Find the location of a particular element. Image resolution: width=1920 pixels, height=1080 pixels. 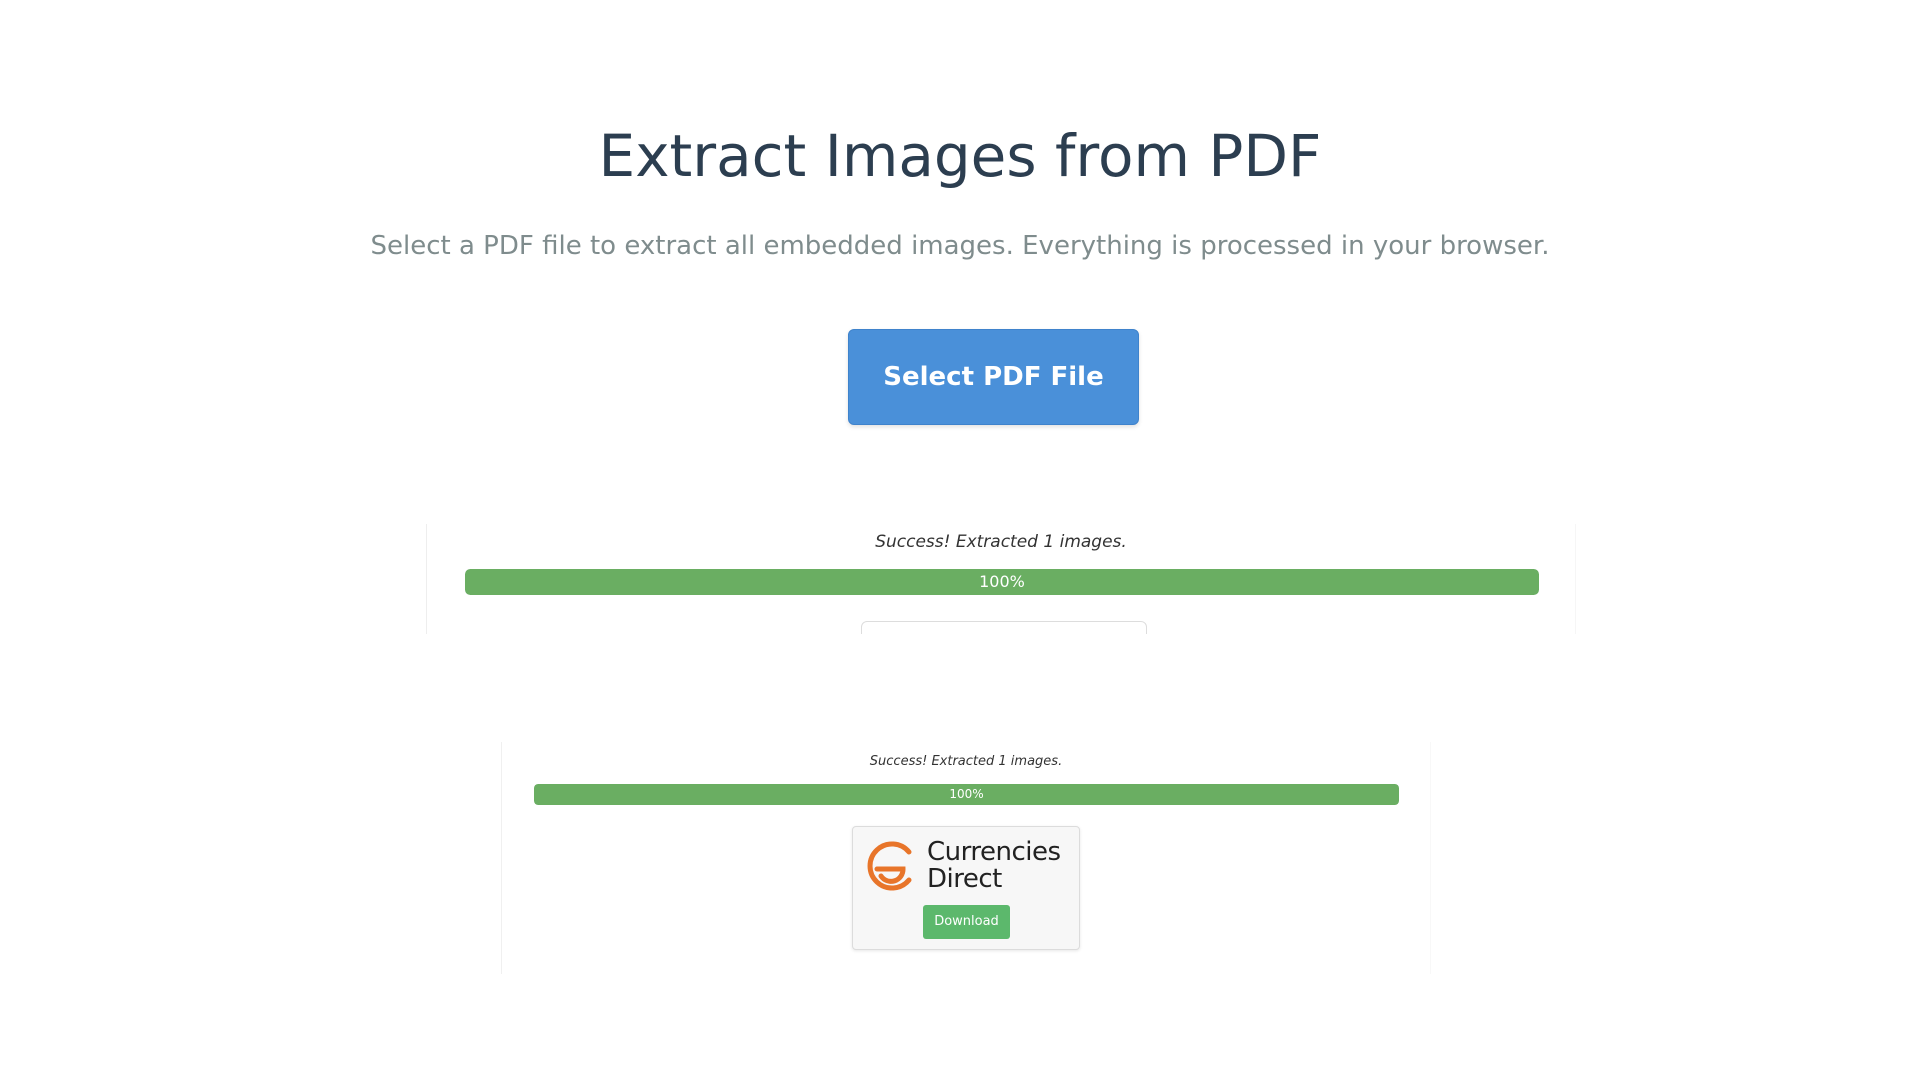

image-card-partial is located at coordinates (1004, 627).